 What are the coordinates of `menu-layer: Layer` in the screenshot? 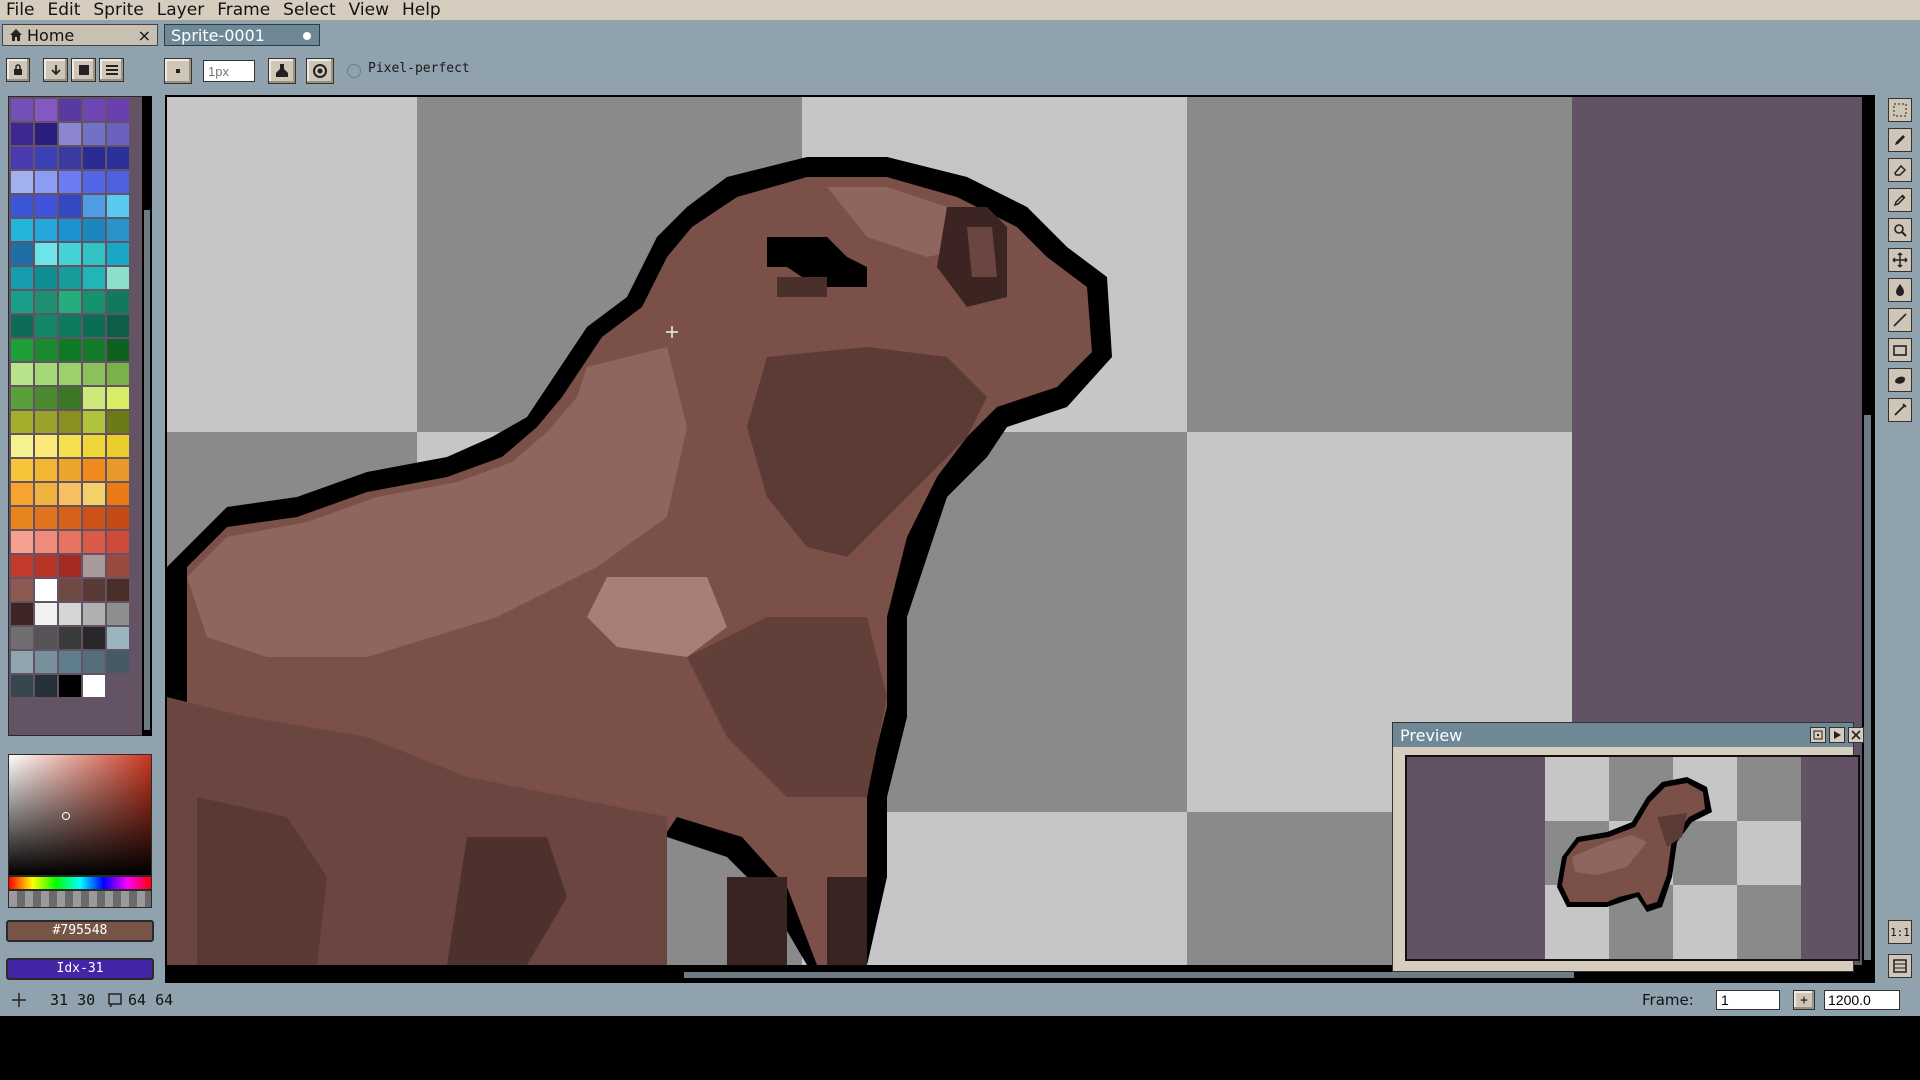 It's located at (181, 10).